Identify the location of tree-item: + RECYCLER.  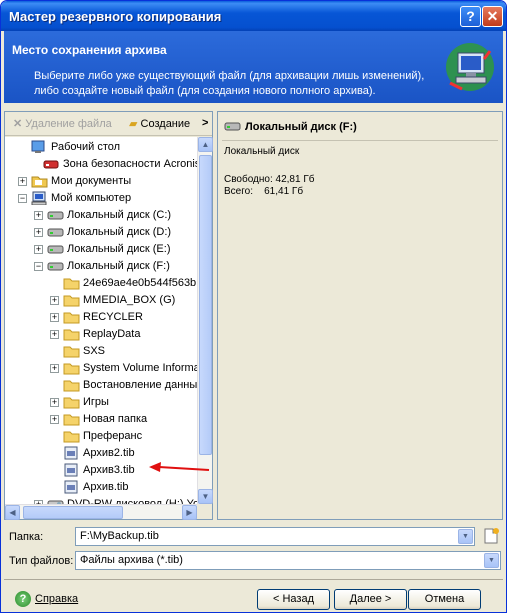
(101, 317).